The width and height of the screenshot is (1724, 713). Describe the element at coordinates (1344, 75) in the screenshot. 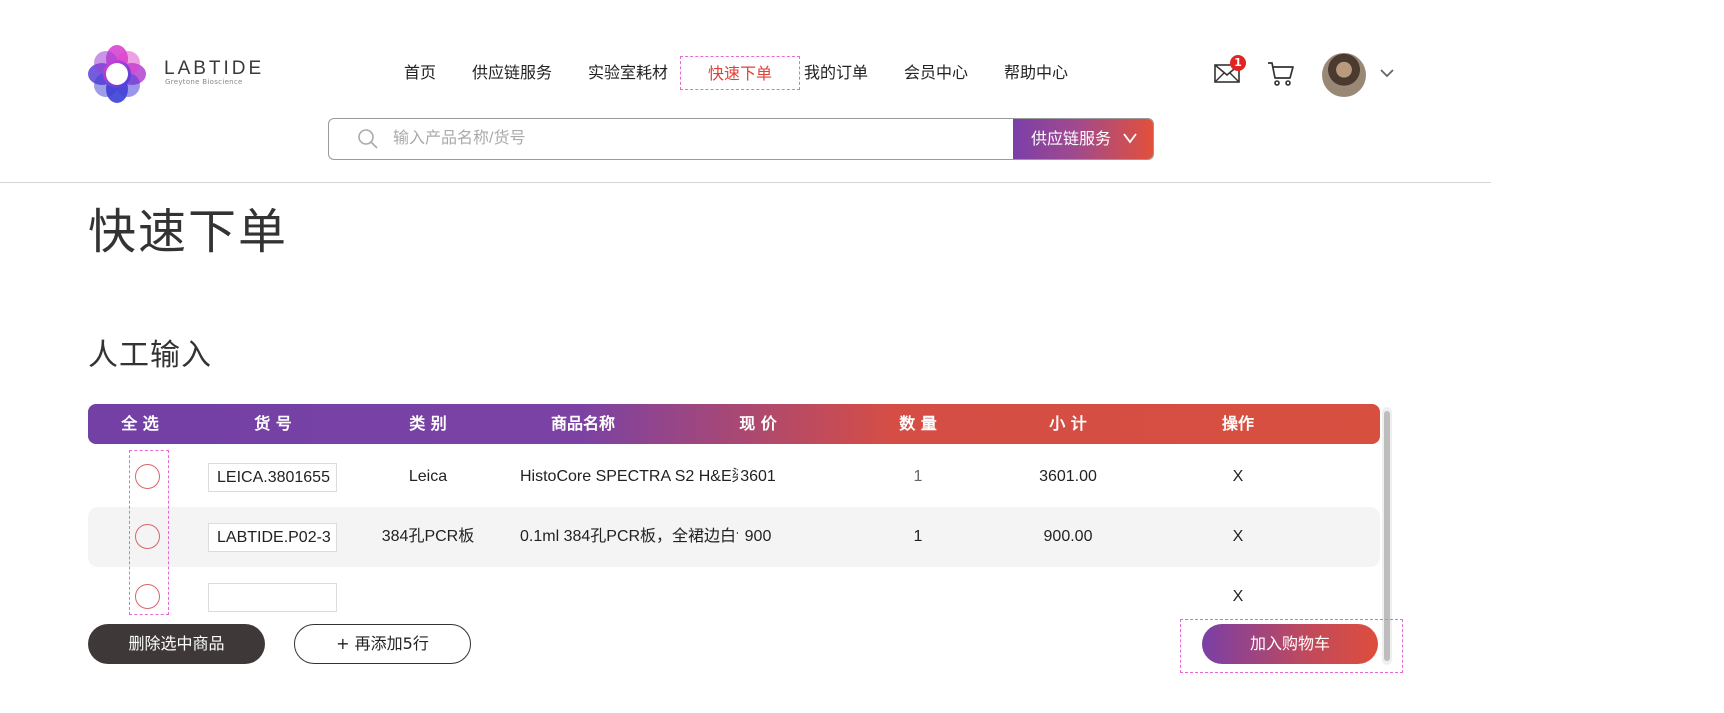

I see `user-avatar` at that location.